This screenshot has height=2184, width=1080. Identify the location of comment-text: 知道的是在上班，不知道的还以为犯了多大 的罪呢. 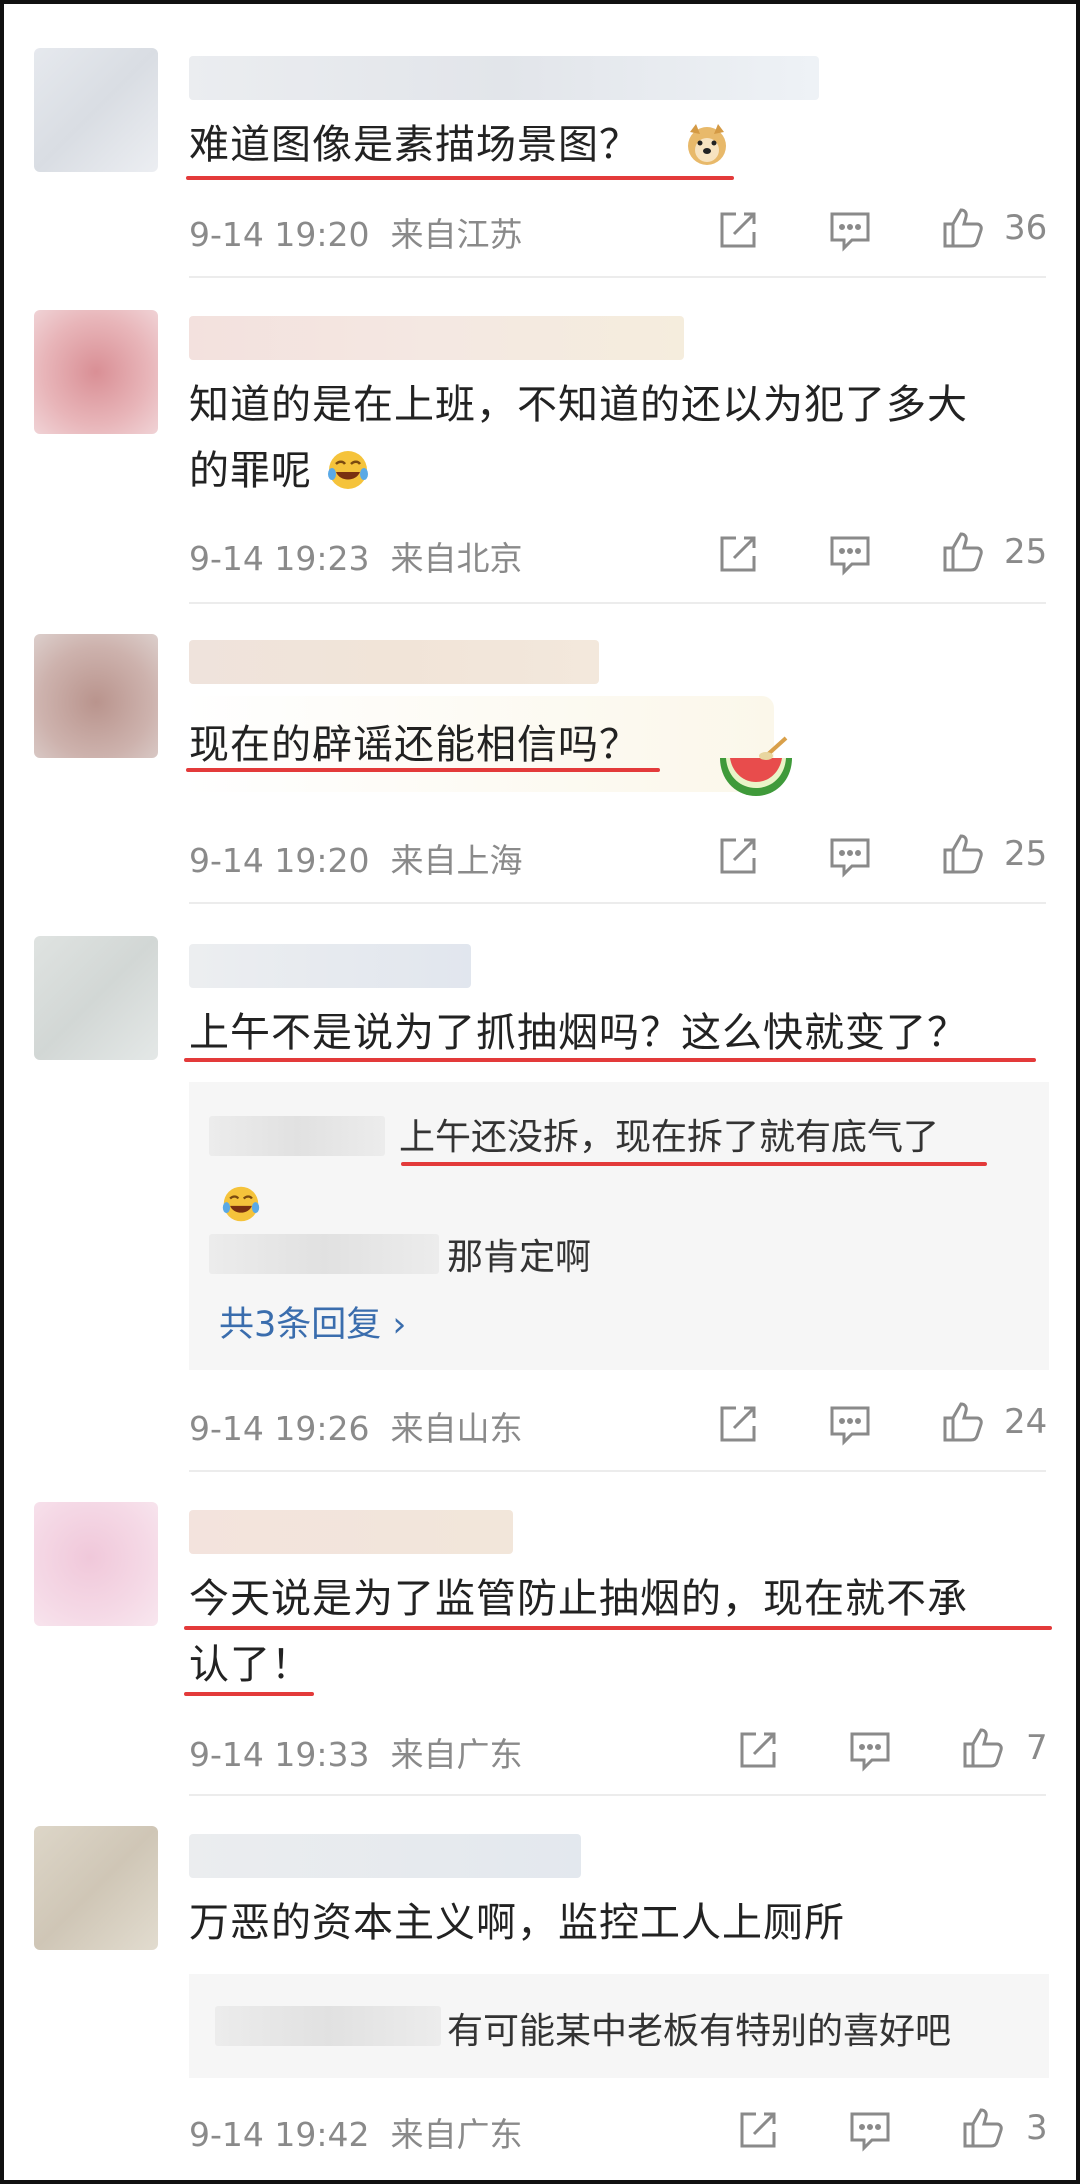
(578, 438).